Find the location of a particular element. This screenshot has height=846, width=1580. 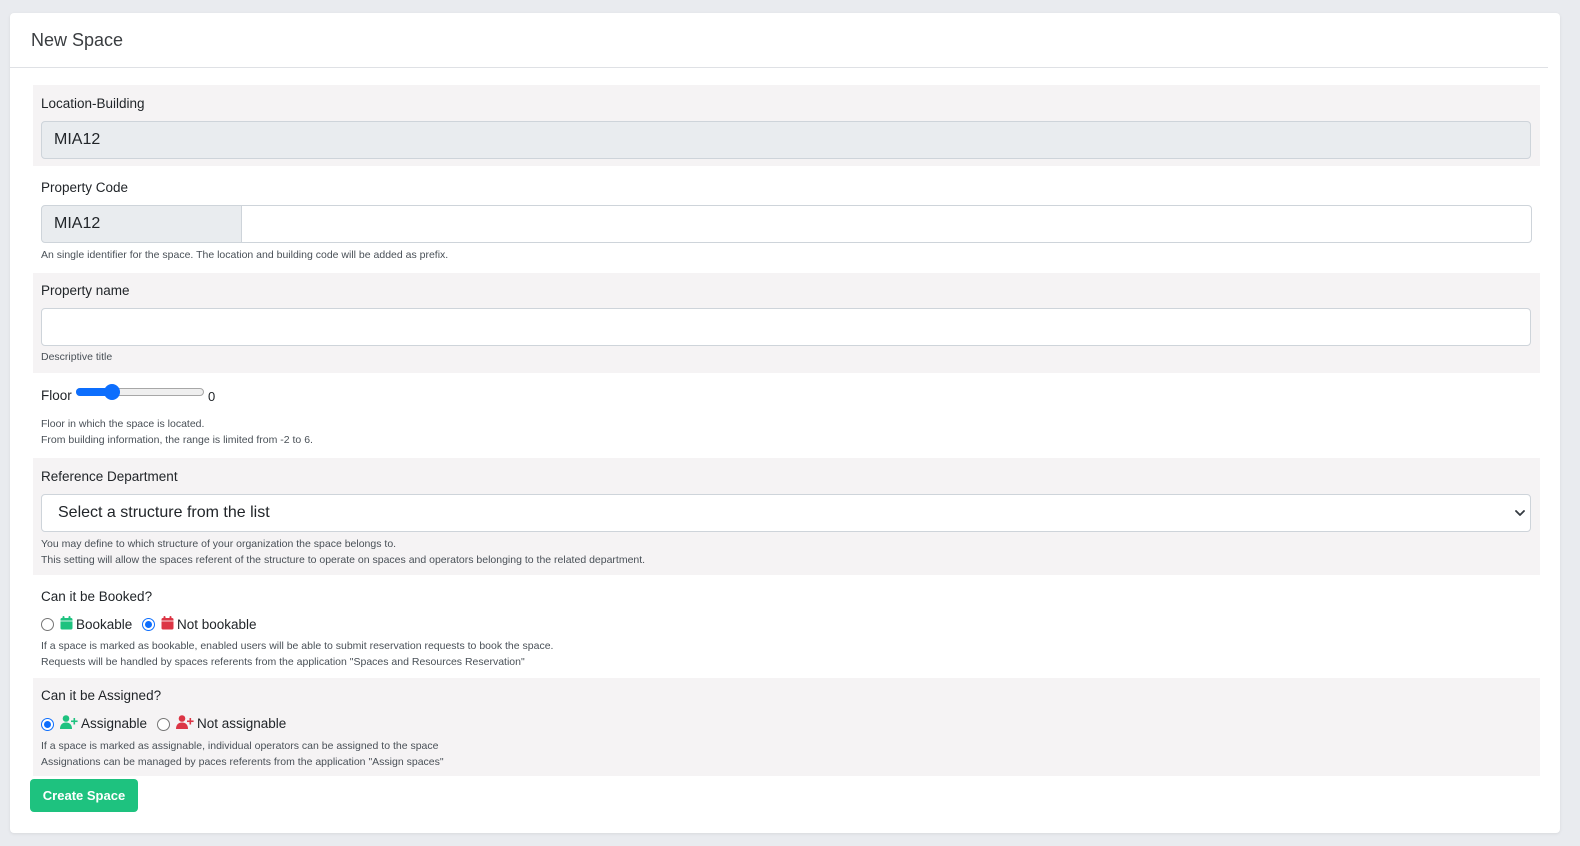

location-building-section: Location-Building MIA12 is located at coordinates (786, 125).